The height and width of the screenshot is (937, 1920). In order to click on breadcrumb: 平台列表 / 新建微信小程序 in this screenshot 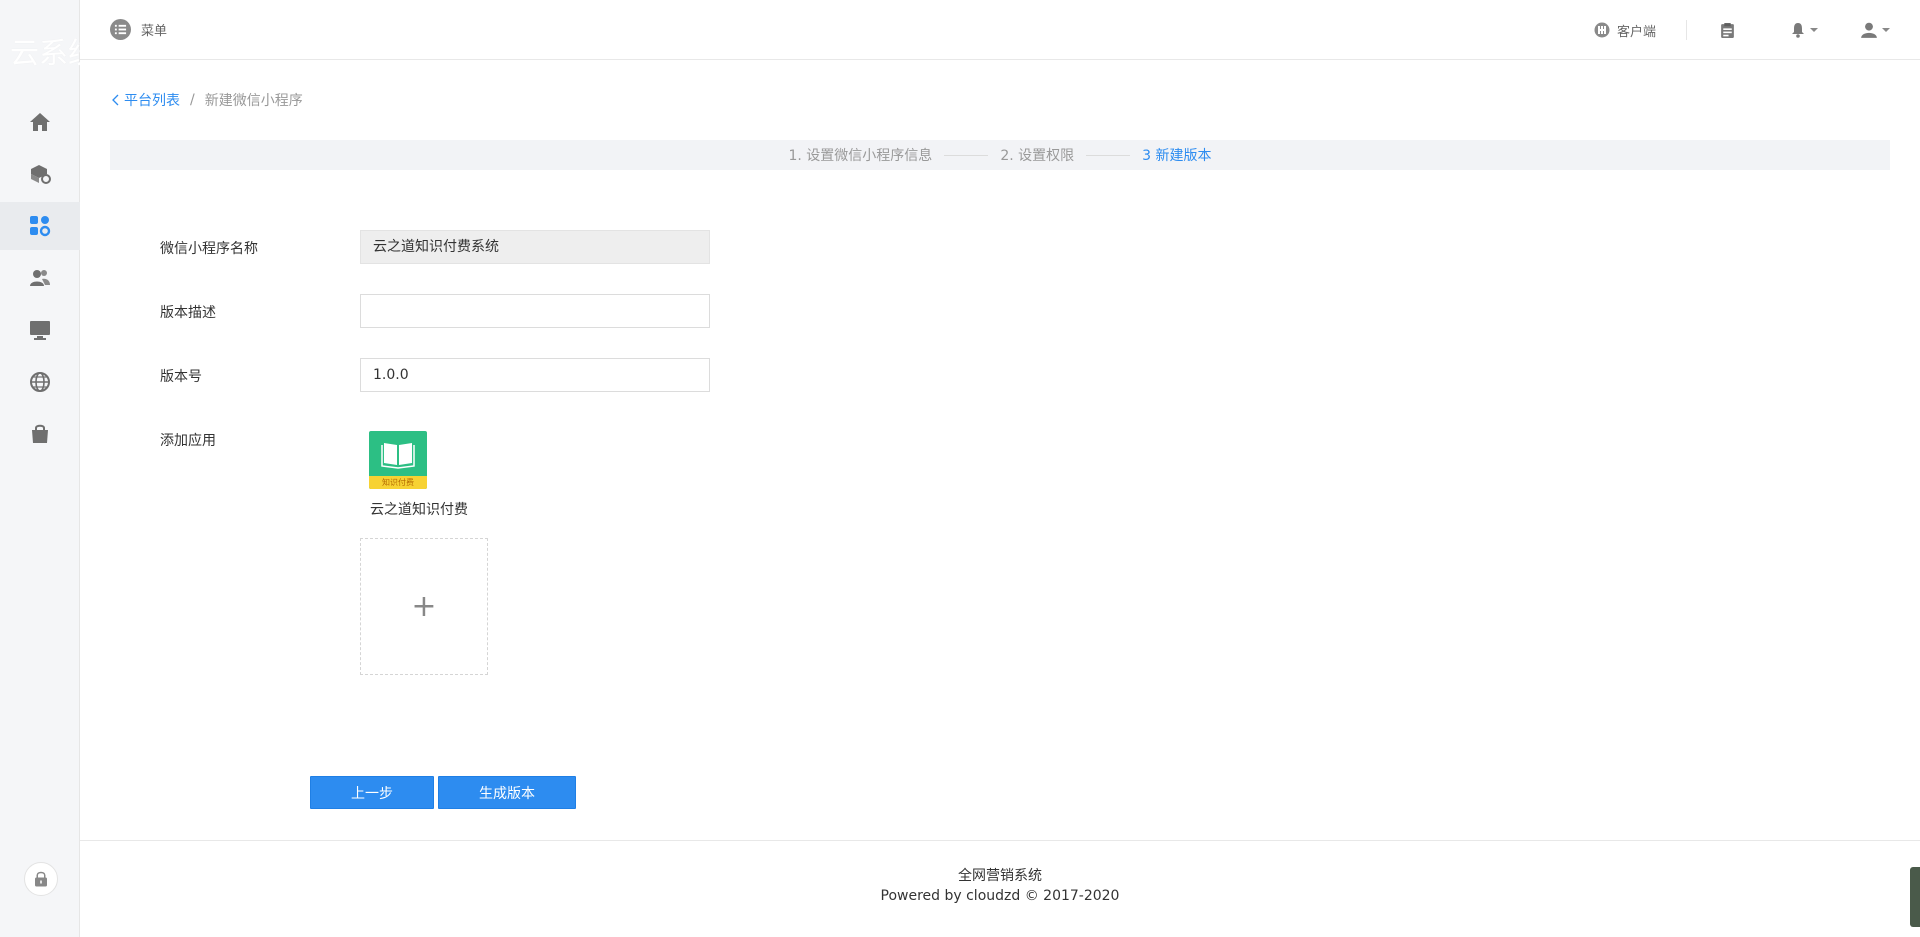, I will do `click(207, 100)`.